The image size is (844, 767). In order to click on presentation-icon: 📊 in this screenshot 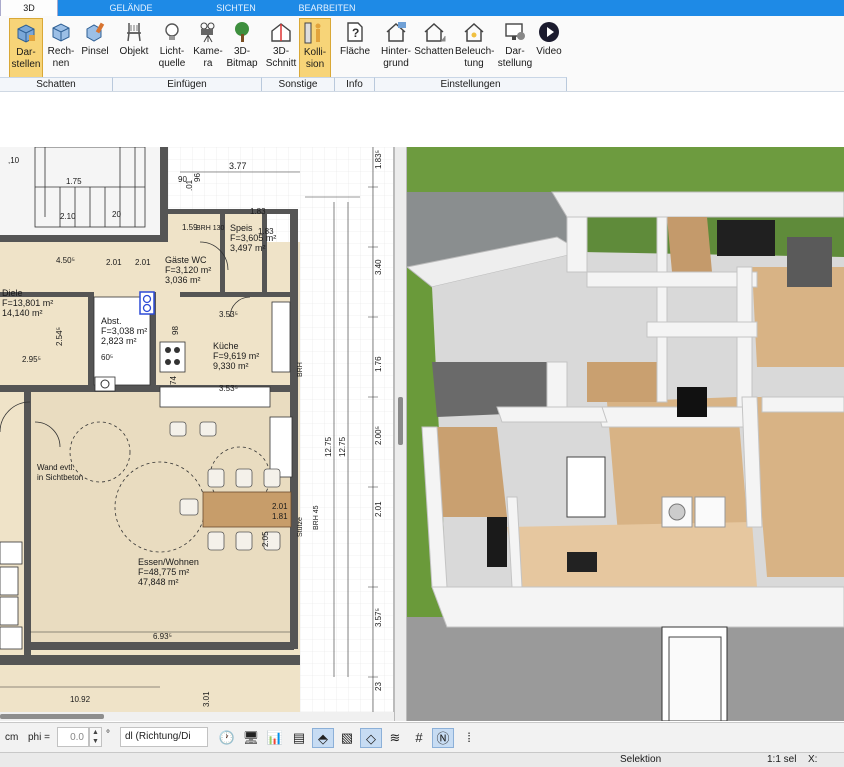, I will do `click(275, 738)`.